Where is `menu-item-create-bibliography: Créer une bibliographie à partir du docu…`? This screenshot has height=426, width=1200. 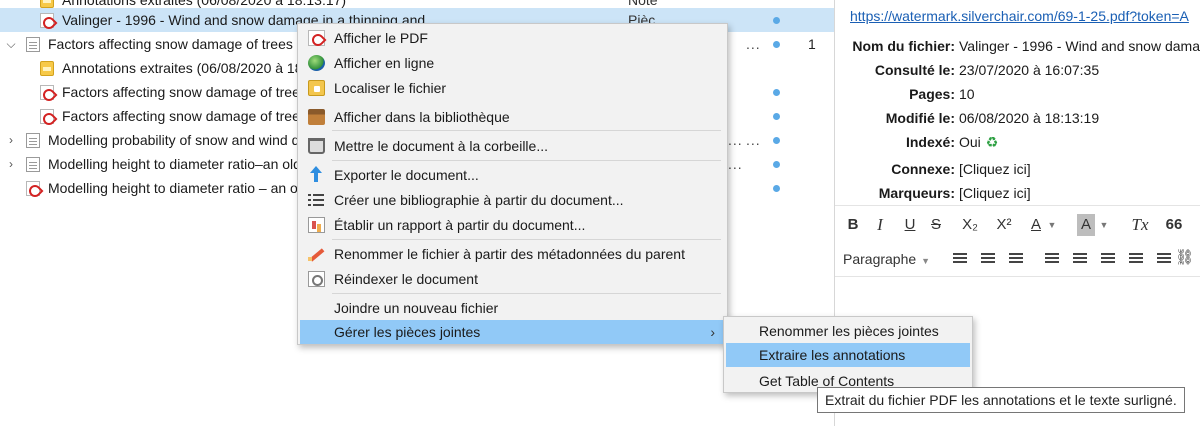 menu-item-create-bibliography: Créer une bibliographie à partir du docu… is located at coordinates (512, 200).